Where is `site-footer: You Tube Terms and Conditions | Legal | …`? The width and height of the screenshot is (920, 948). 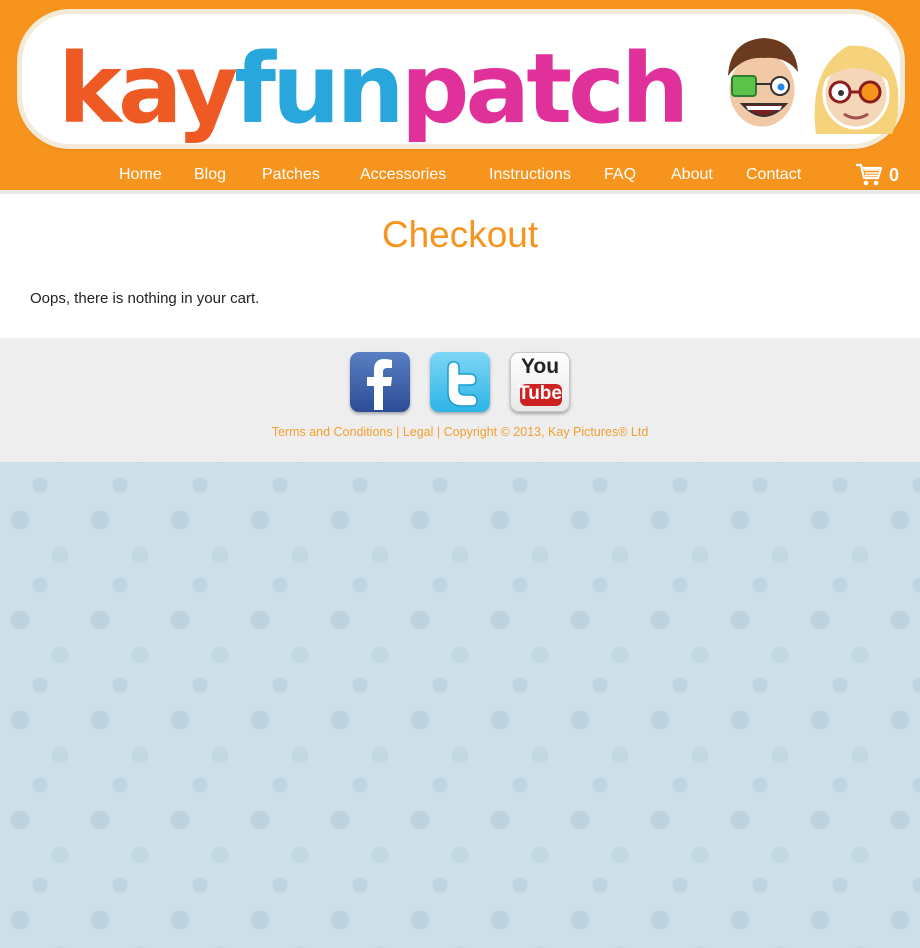
site-footer: You Tube Terms and Conditions | Legal | … is located at coordinates (460, 400).